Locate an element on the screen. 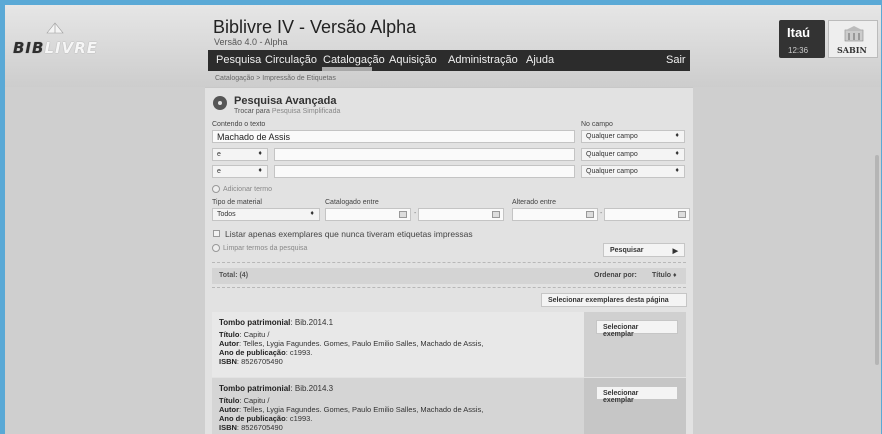 The height and width of the screenshot is (434, 882). operator-select-3: e ♦ is located at coordinates (240, 171).